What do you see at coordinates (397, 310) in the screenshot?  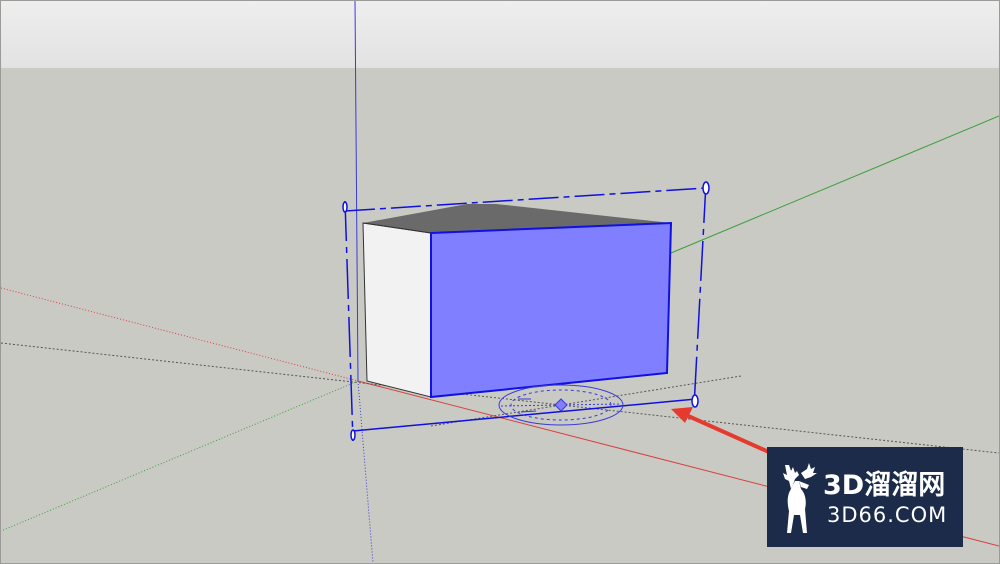 I see `left-face` at bounding box center [397, 310].